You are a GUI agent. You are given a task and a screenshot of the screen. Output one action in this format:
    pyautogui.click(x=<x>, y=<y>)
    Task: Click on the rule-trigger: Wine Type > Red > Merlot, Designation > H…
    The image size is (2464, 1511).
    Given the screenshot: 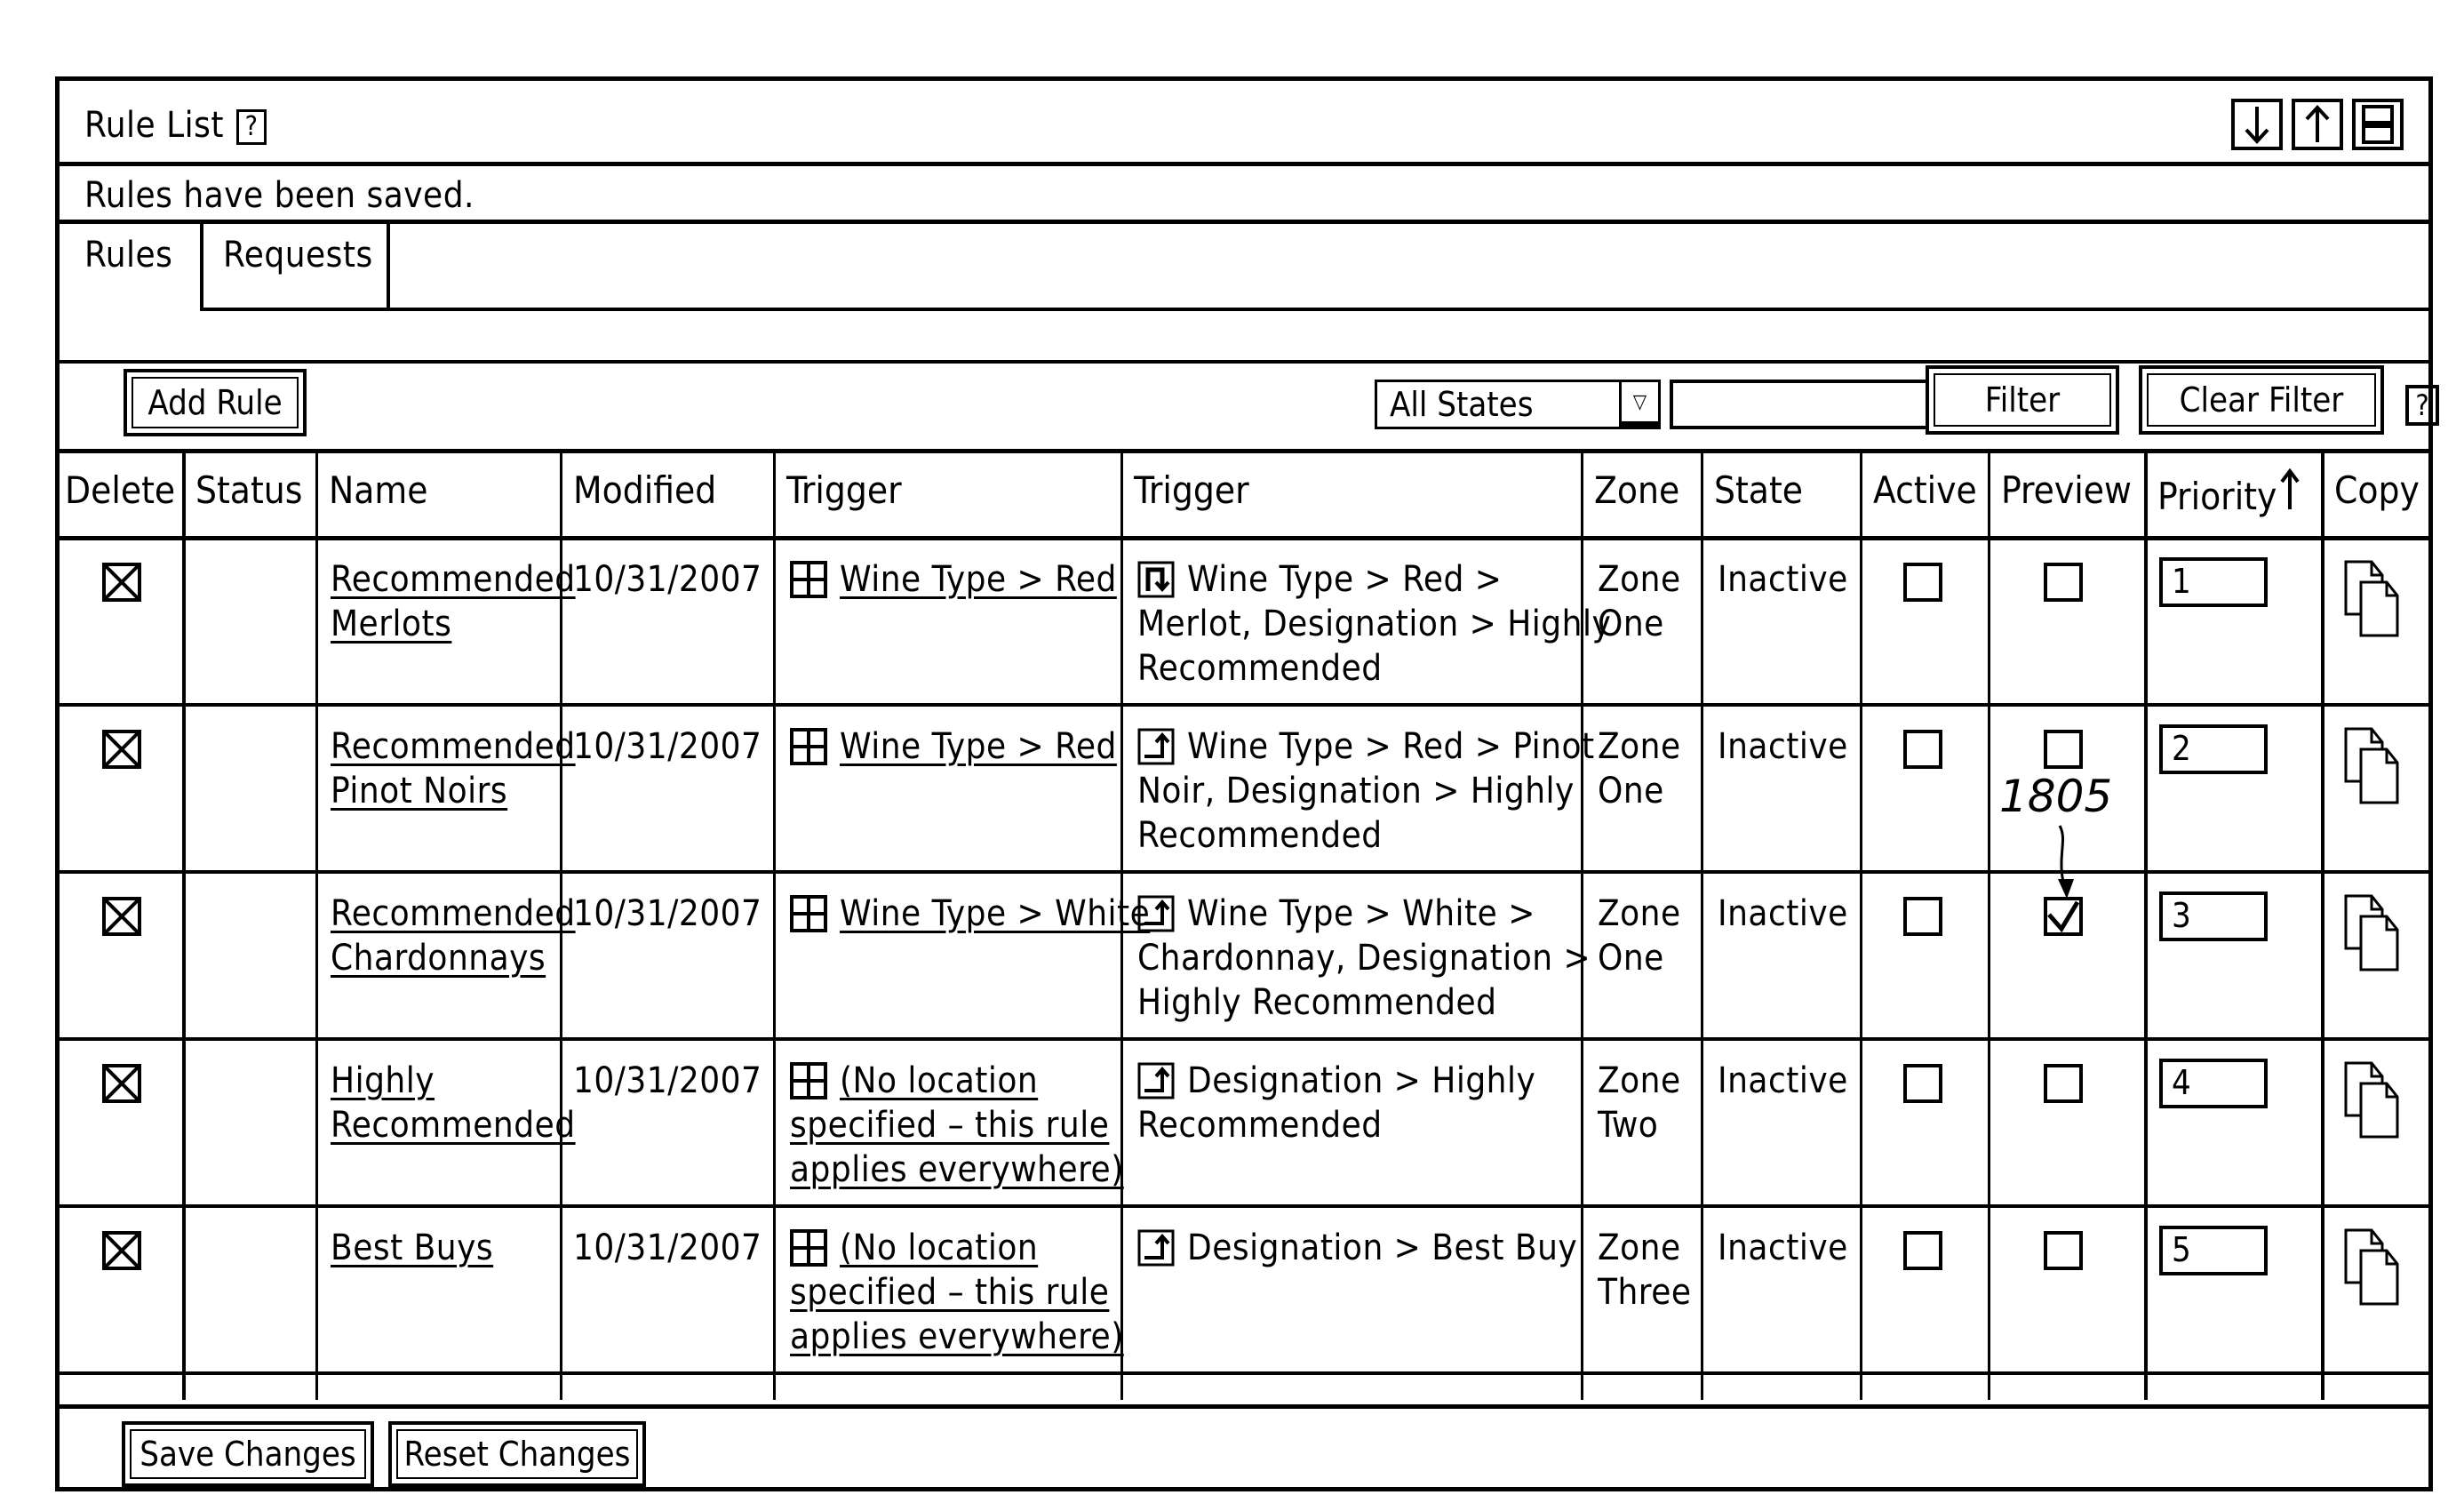 What is the action you would take?
    pyautogui.click(x=1374, y=624)
    